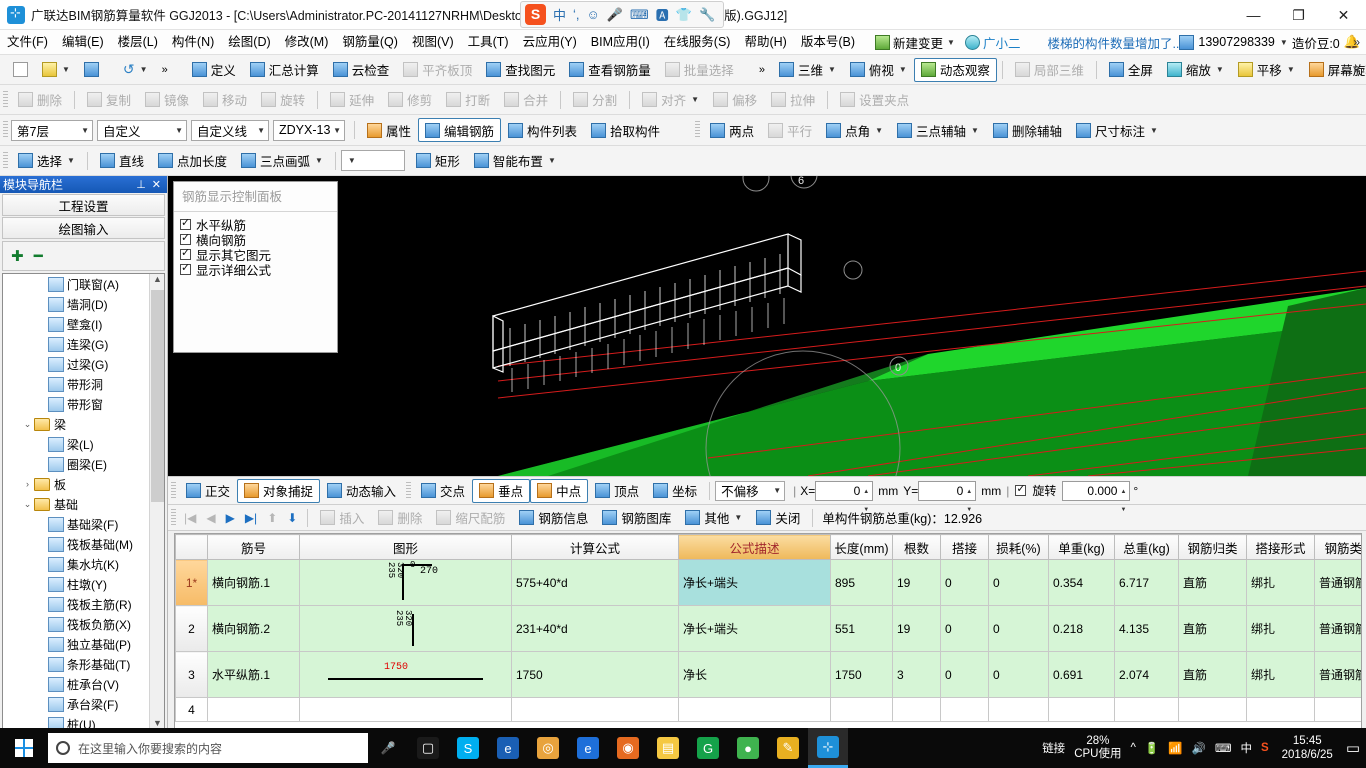  What do you see at coordinates (620, 42) in the screenshot?
I see `menu-item-bime5ba94e794a8(i): BIM应用(I)` at bounding box center [620, 42].